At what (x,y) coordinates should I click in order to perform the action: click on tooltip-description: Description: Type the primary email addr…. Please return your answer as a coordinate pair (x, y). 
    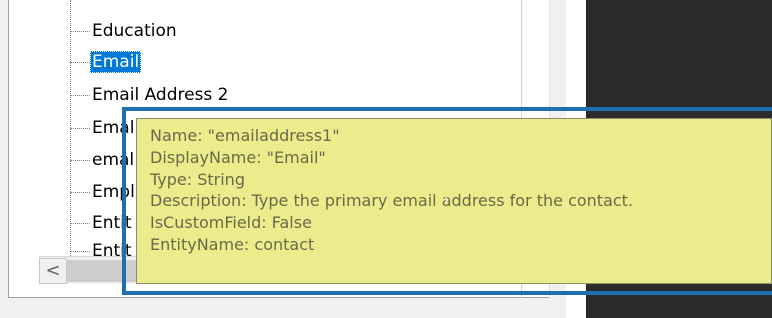
    Looking at the image, I should click on (392, 201).